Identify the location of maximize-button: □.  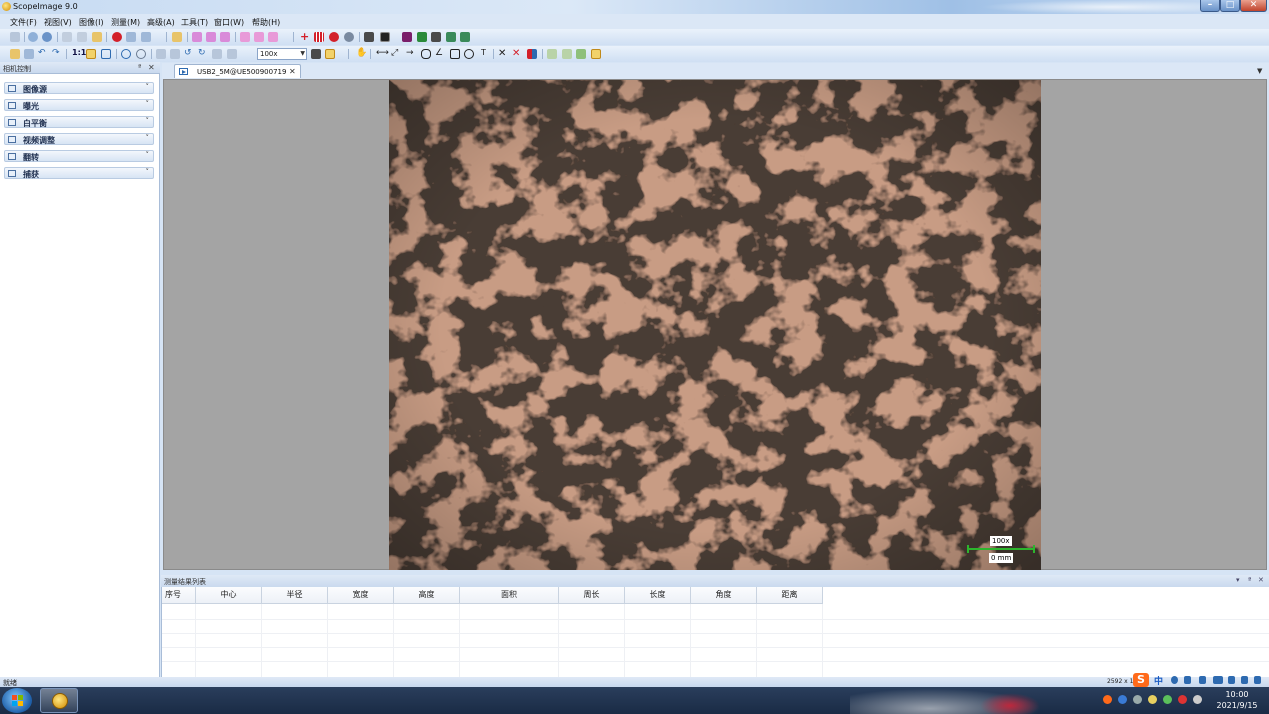
(1230, 6).